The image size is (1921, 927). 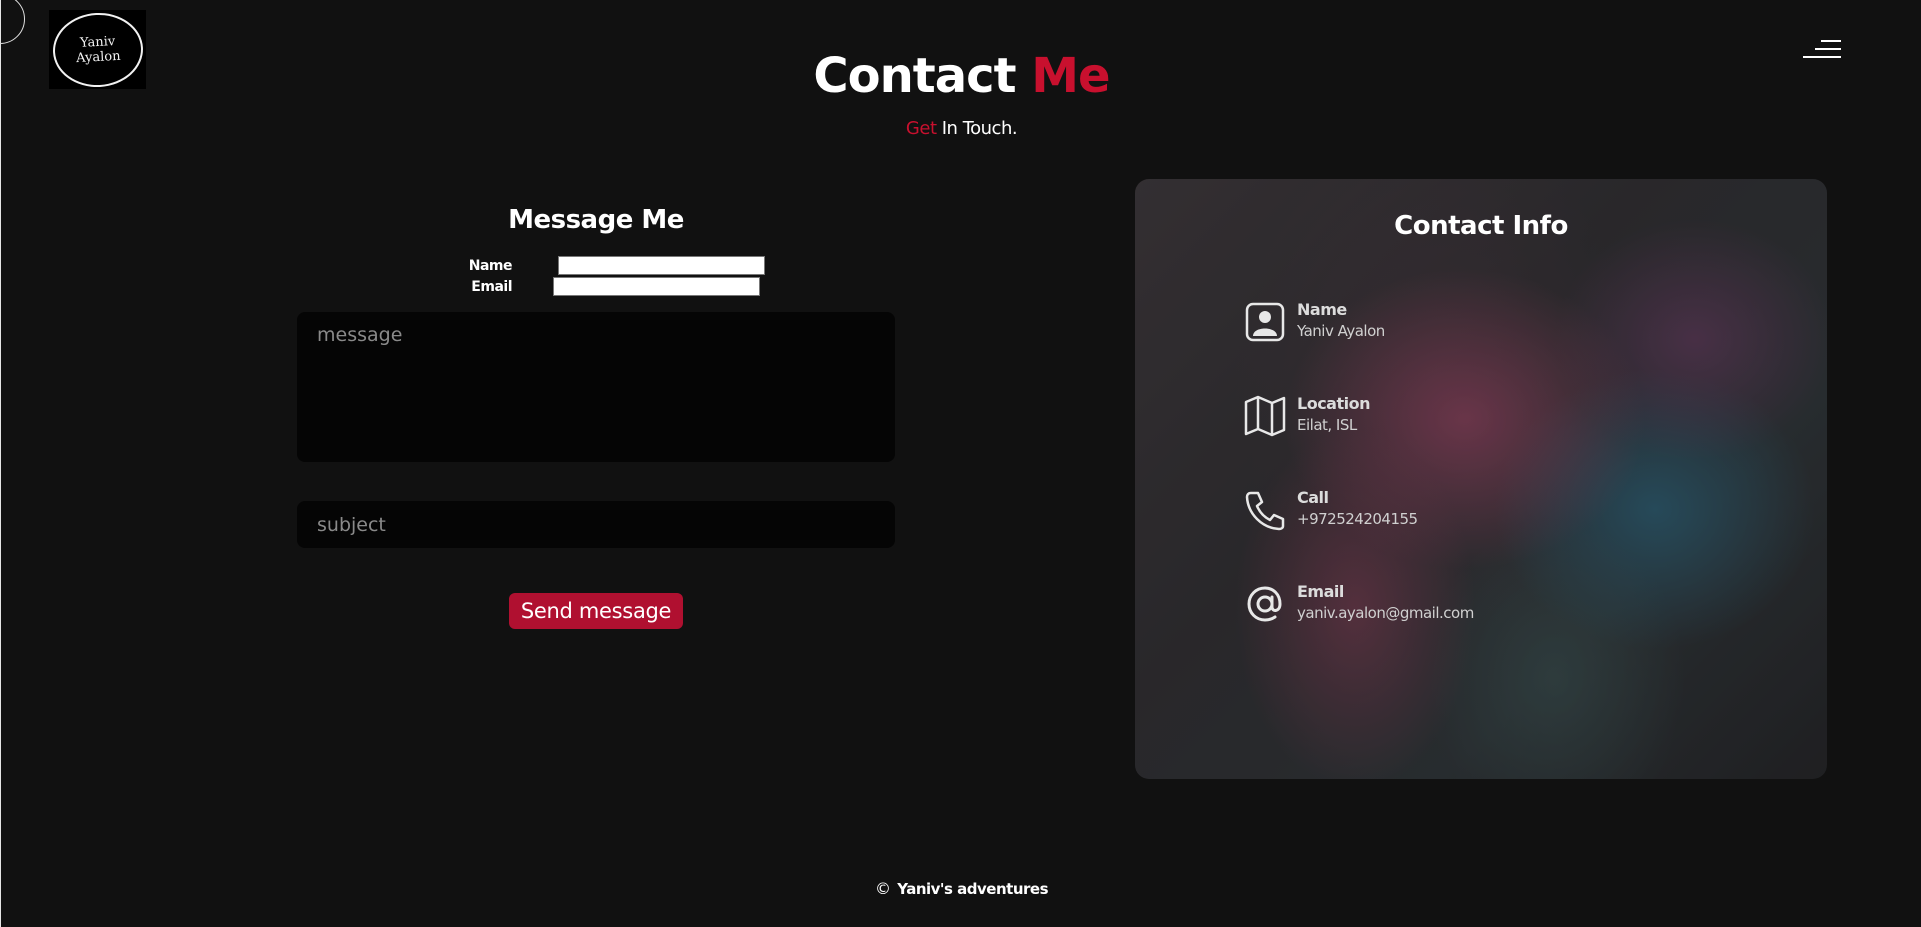 I want to click on info-item-name: Name Yaniv Ayalon, so click(x=1314, y=322).